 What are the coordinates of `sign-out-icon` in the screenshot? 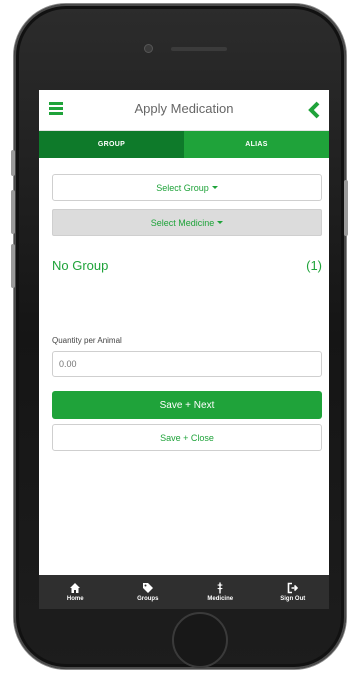 It's located at (292, 588).